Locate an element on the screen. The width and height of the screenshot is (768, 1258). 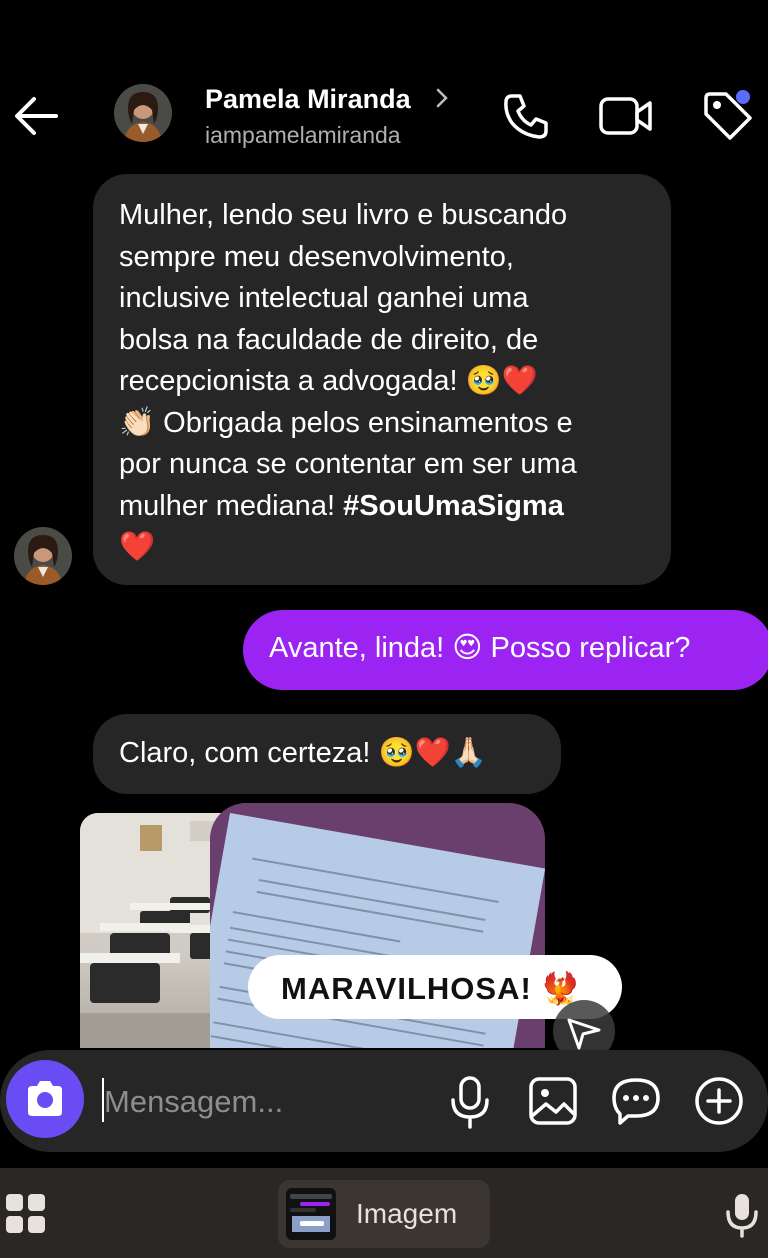
keyboard-voice-button is located at coordinates (742, 1215).